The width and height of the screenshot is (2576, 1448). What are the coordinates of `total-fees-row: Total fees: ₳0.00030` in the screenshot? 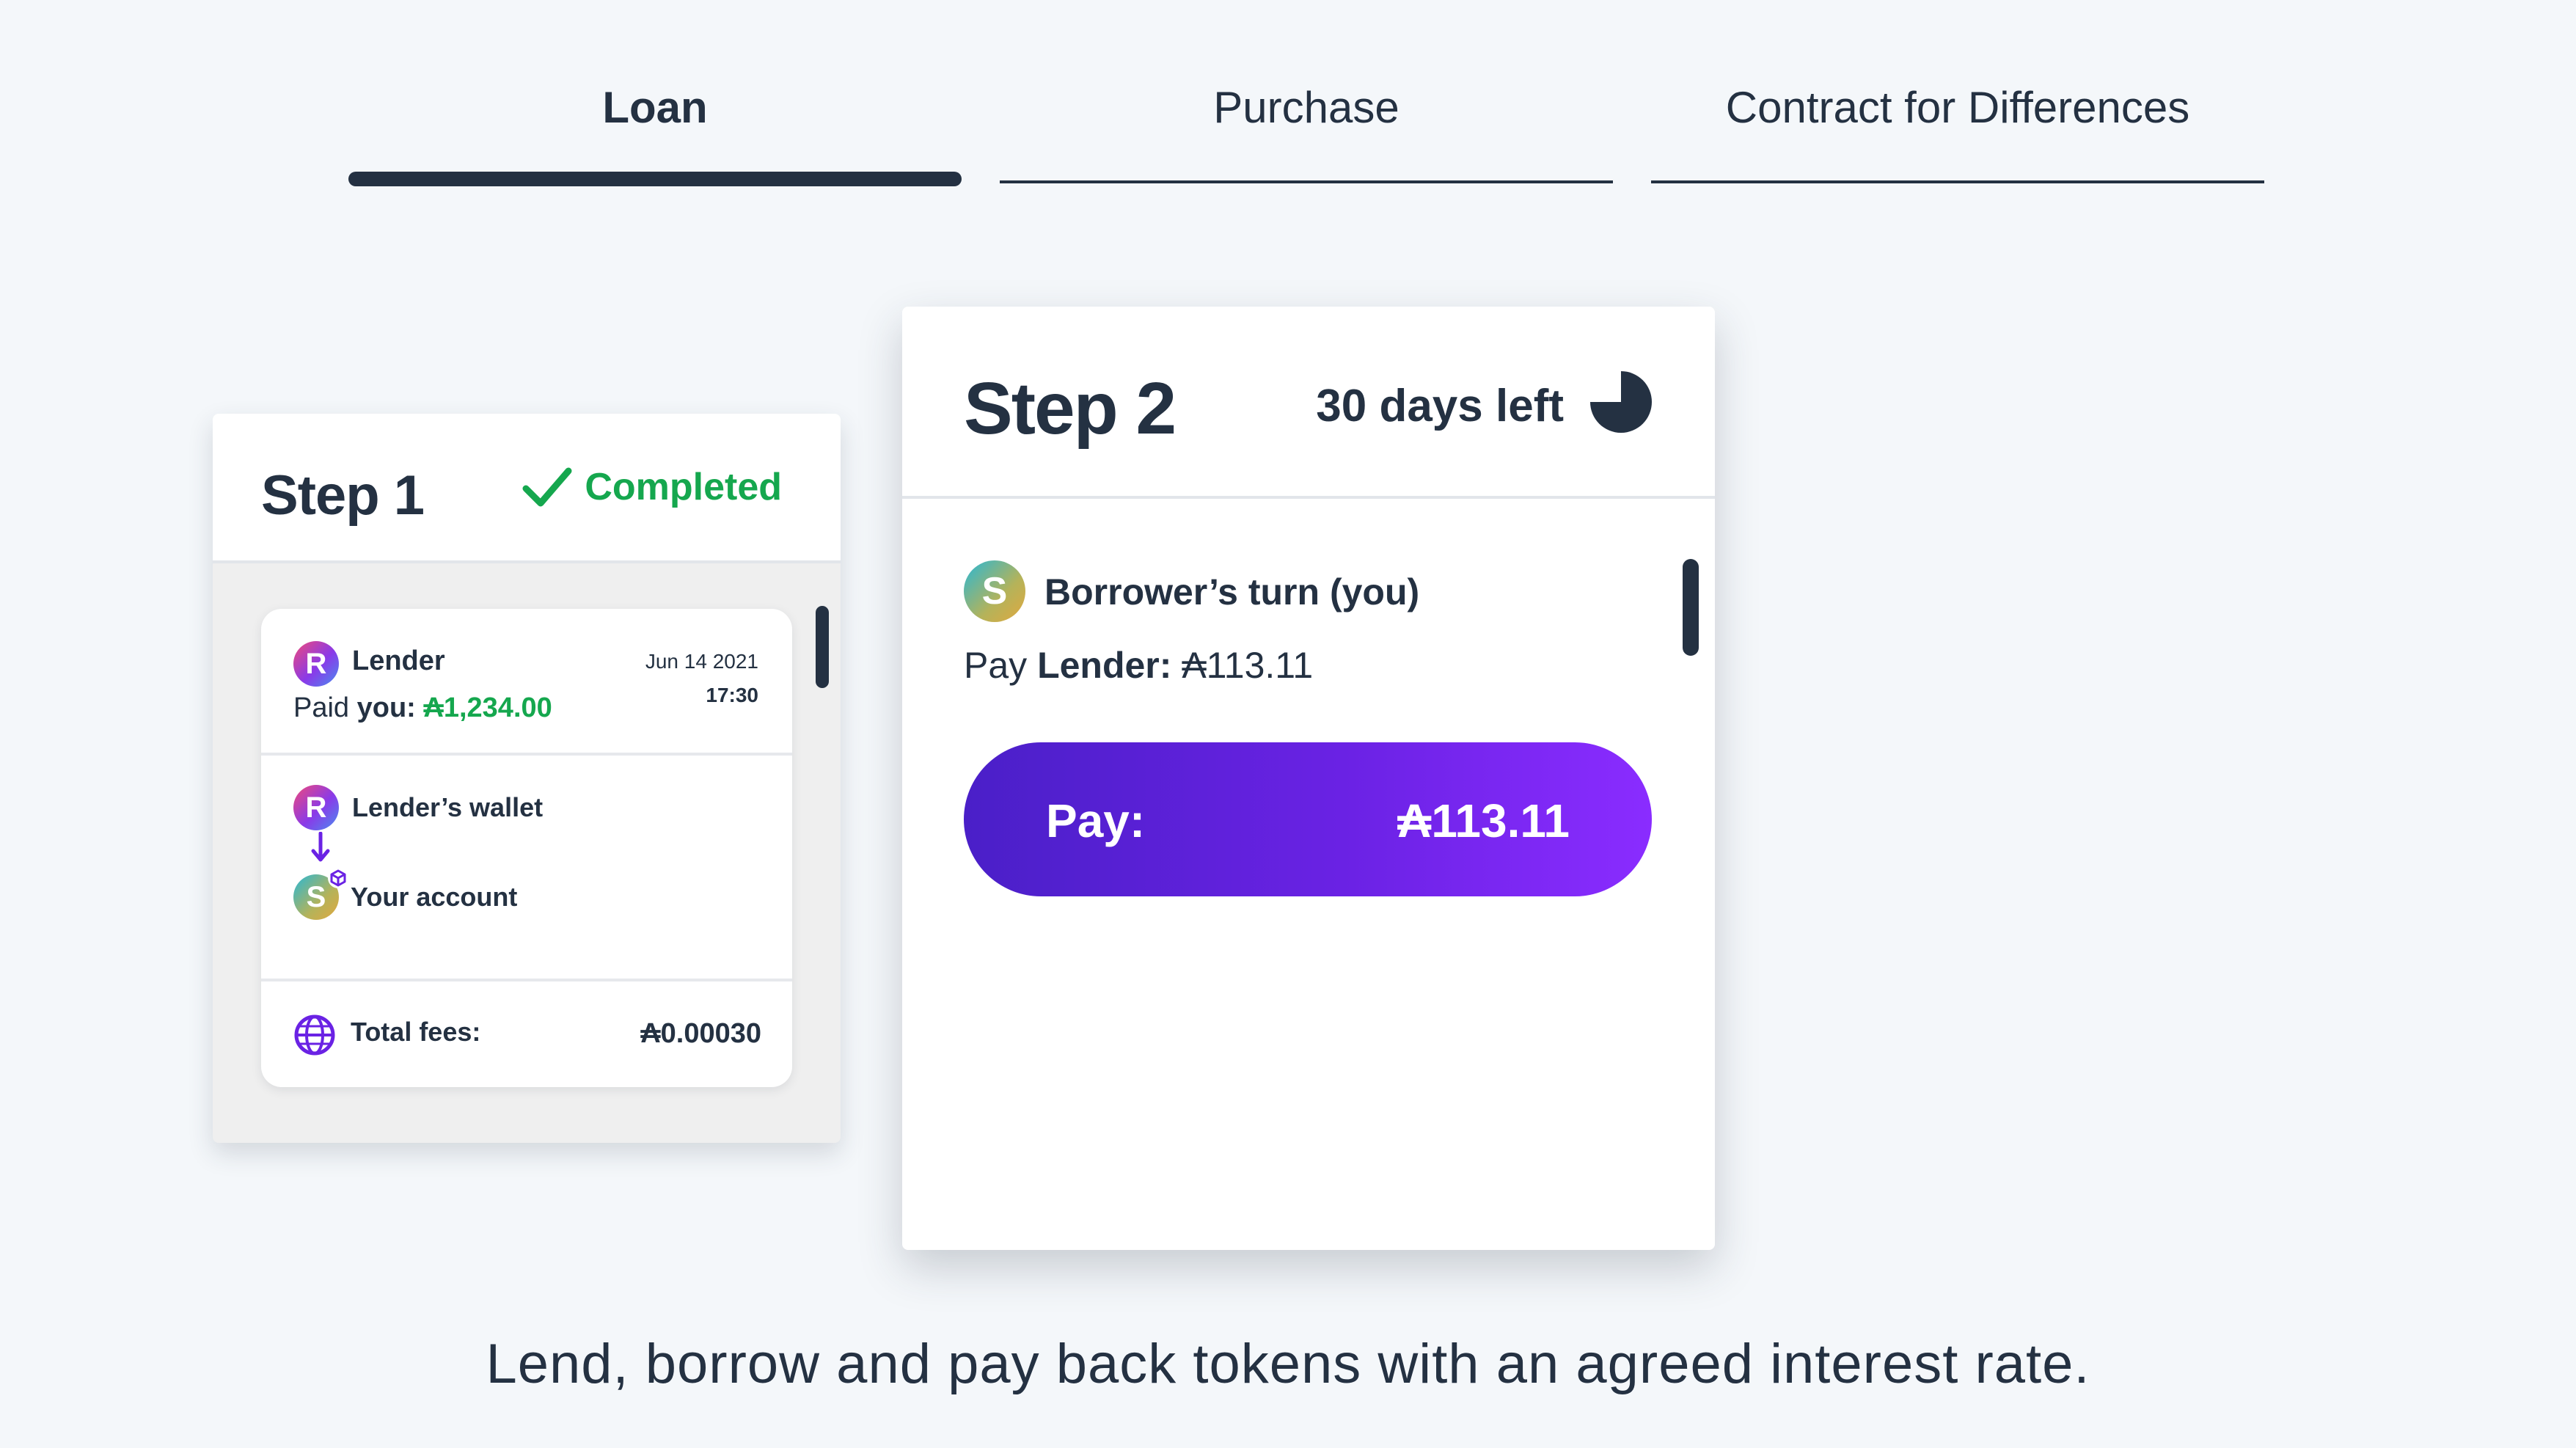 It's located at (526, 1034).